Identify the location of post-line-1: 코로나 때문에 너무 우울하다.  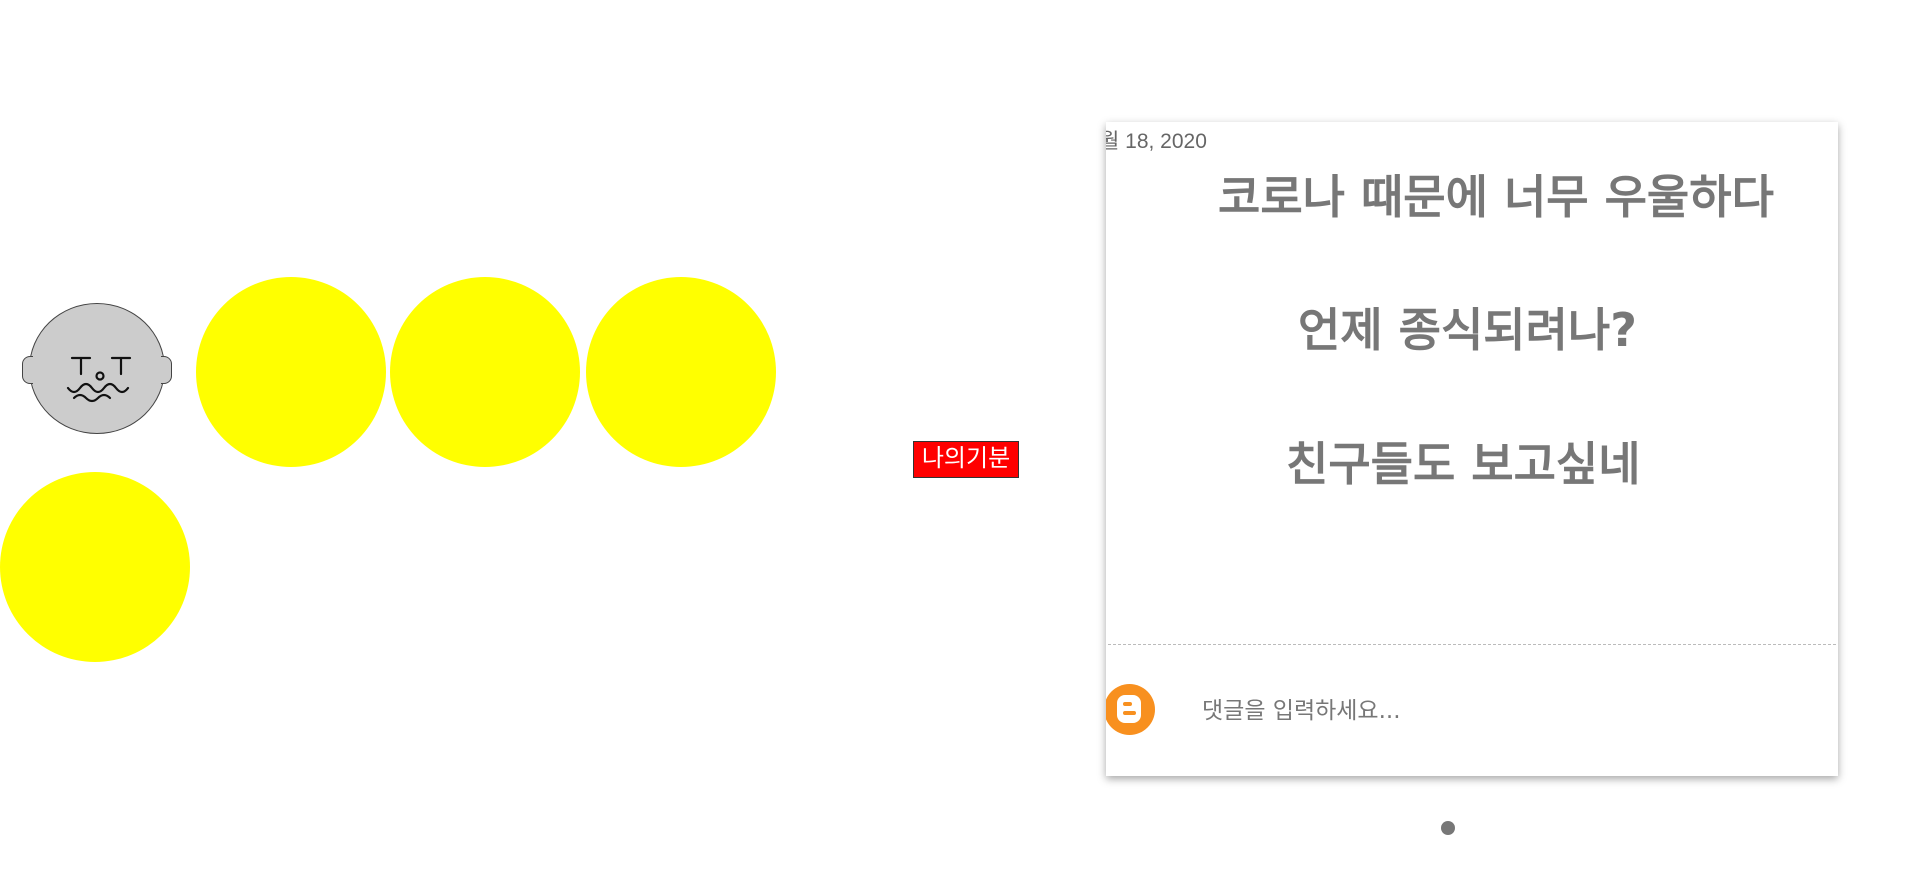
(1496, 197).